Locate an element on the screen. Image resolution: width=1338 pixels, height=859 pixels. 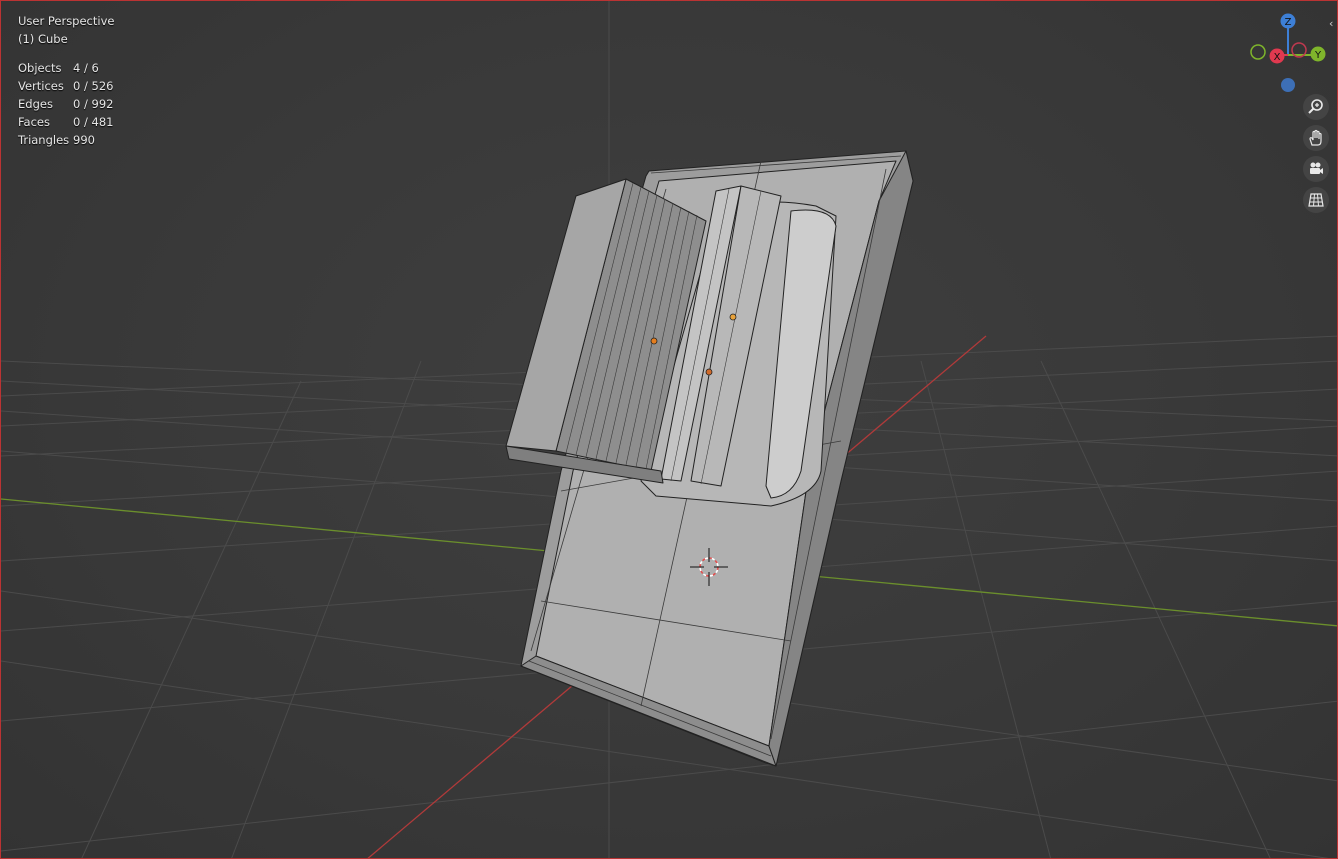
gizmo-z-label: Z is located at coordinates (1288, 22).